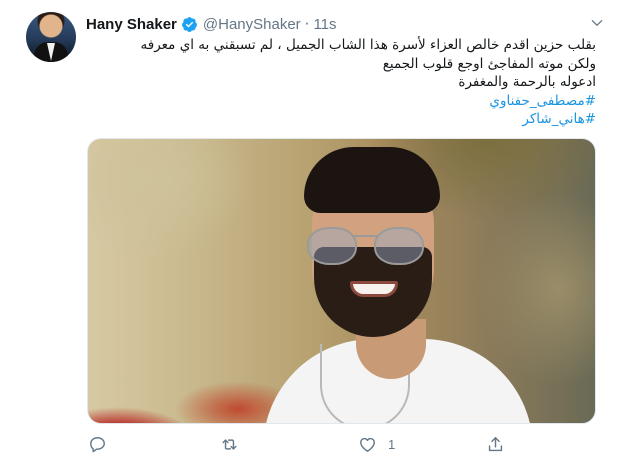 The height and width of the screenshot is (468, 622). I want to click on photo-hair, so click(372, 180).